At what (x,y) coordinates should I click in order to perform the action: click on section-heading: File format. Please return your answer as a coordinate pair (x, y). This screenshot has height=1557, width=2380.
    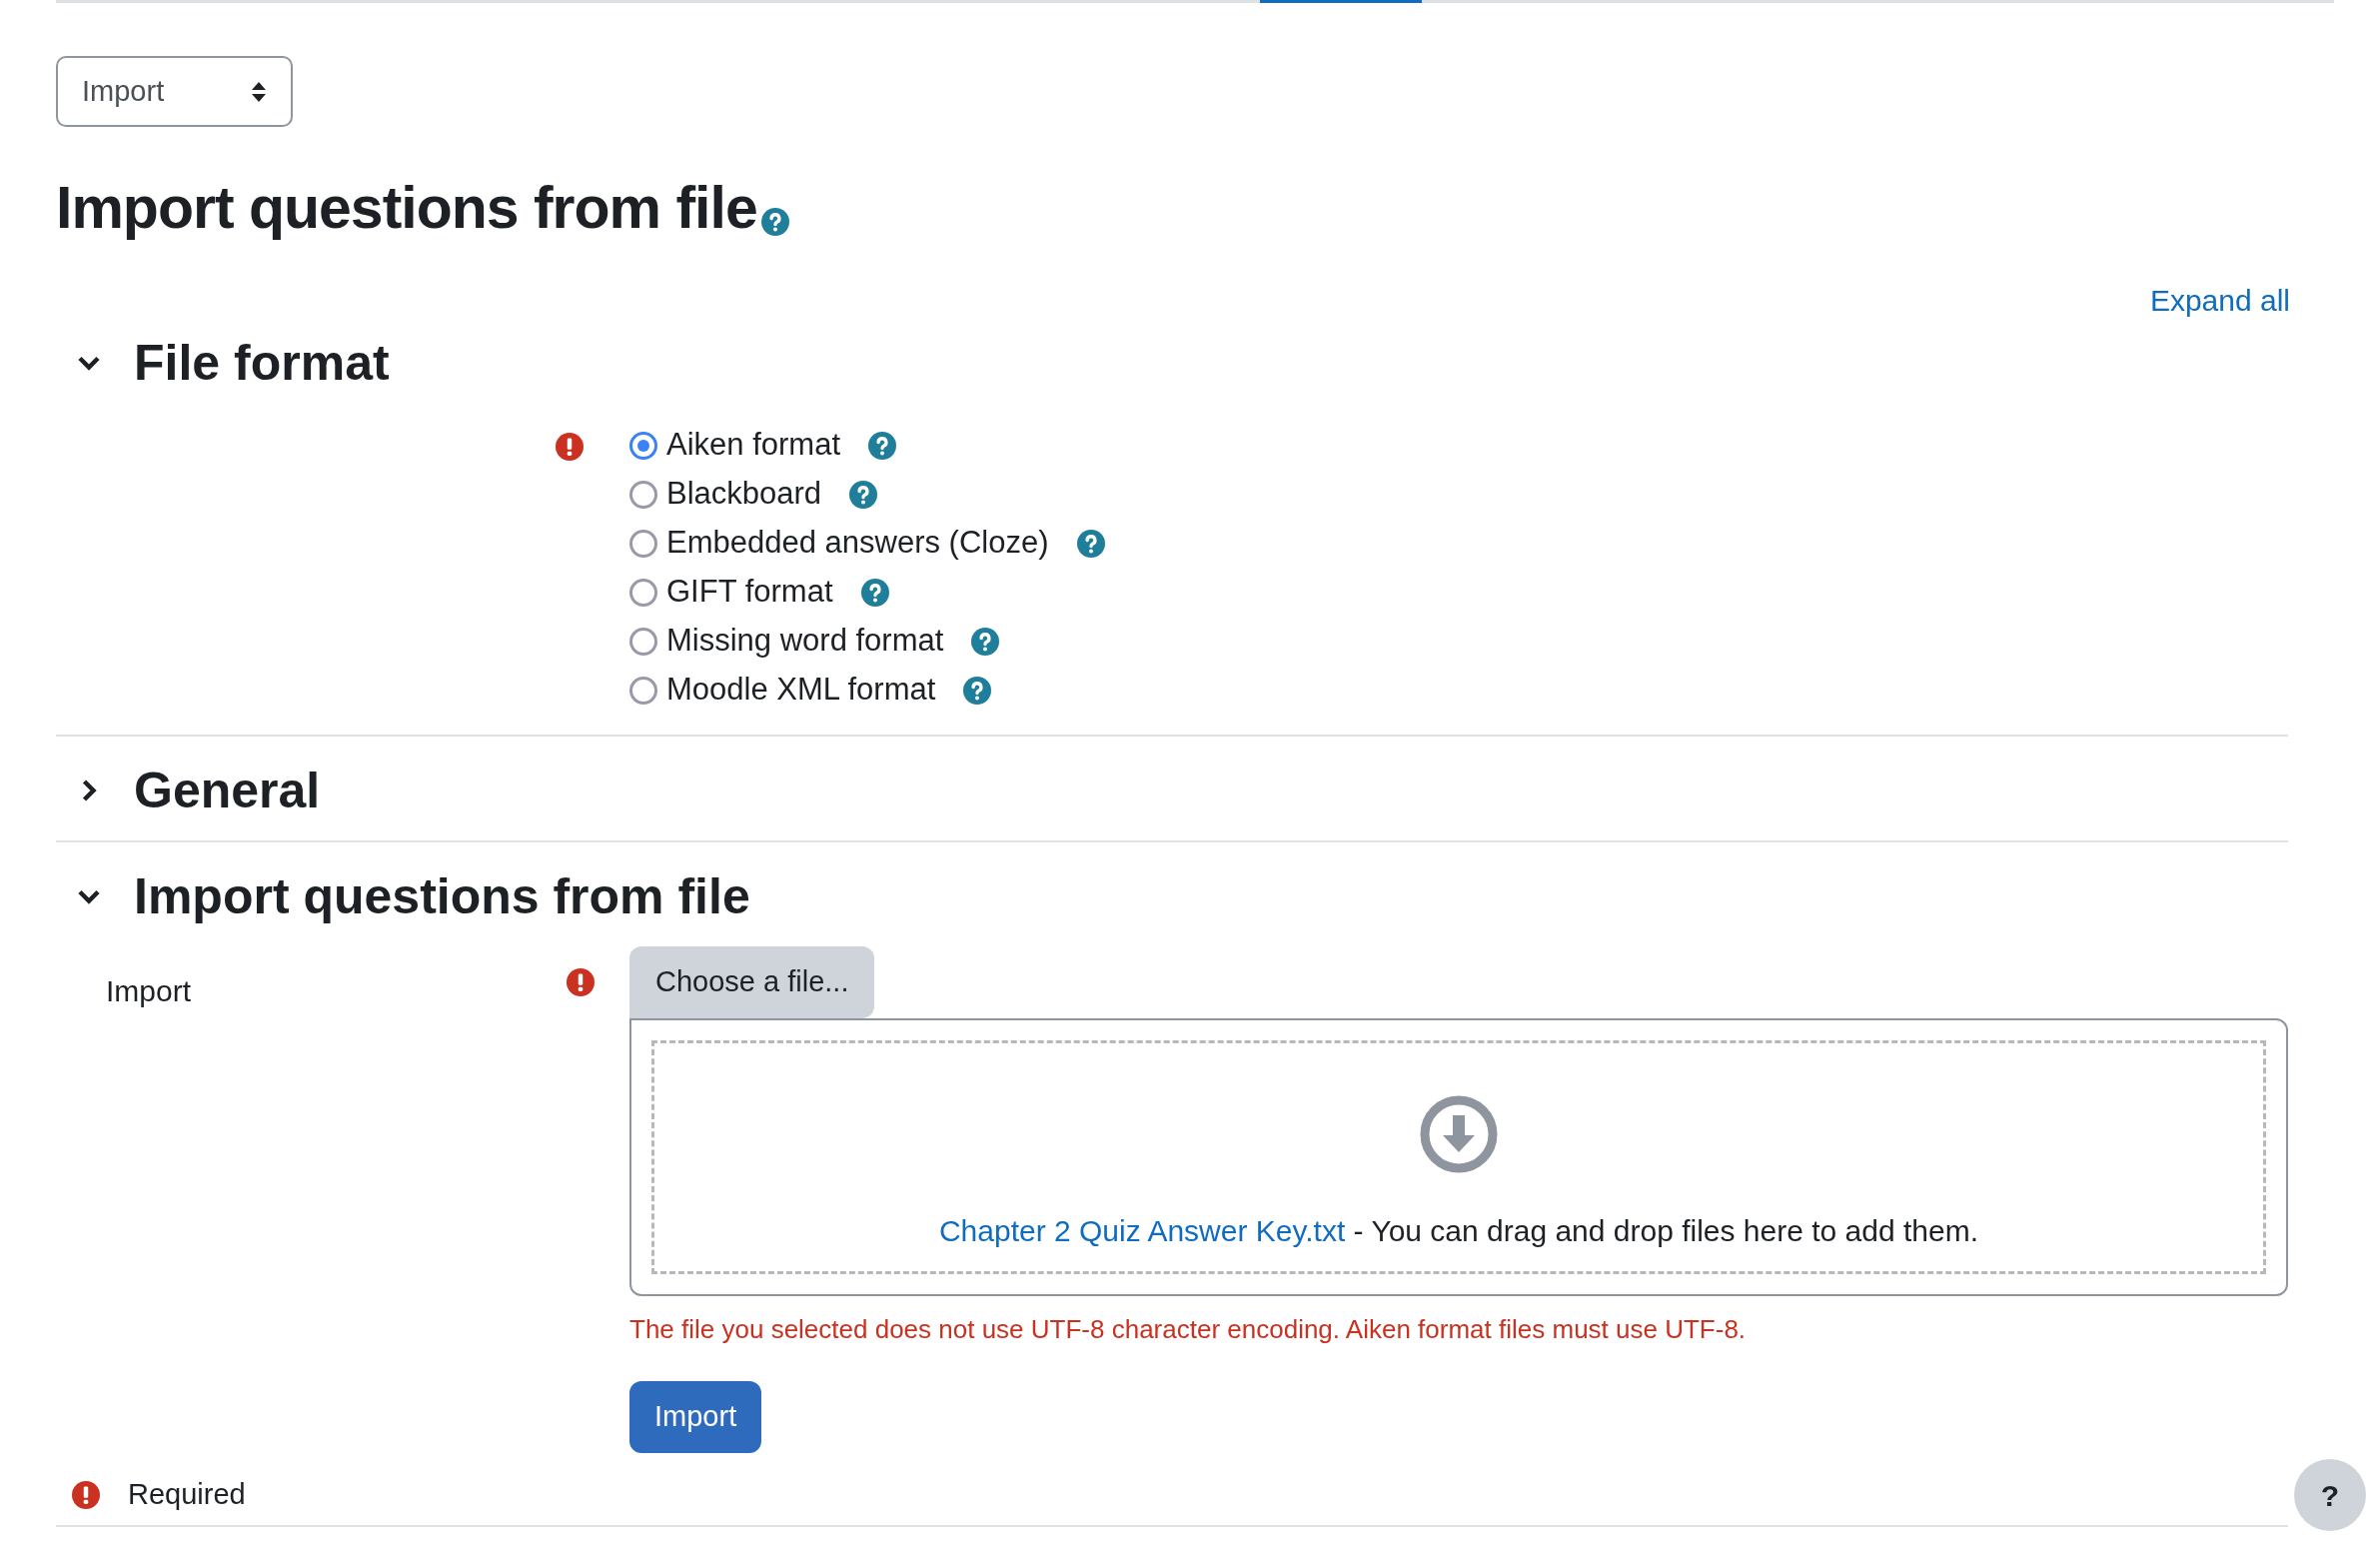
    Looking at the image, I should click on (262, 363).